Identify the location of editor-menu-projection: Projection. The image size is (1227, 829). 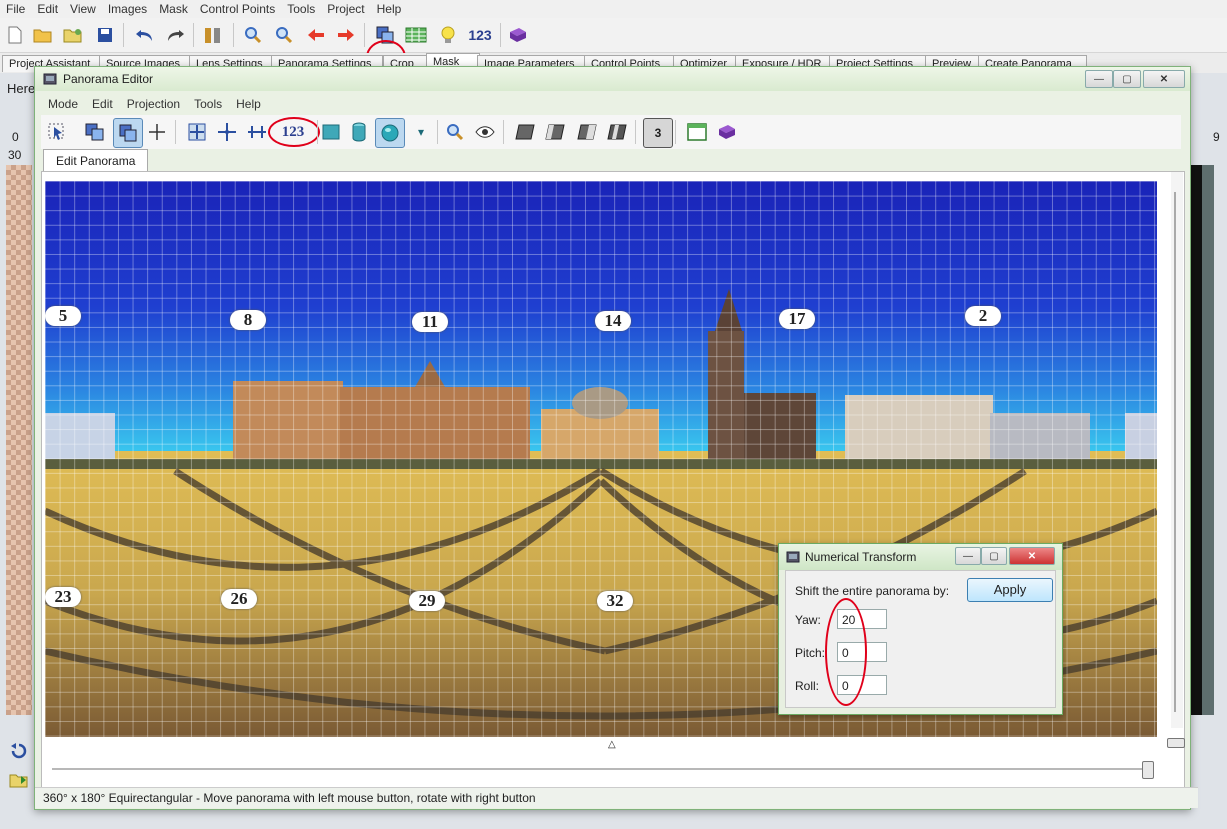
(153, 104).